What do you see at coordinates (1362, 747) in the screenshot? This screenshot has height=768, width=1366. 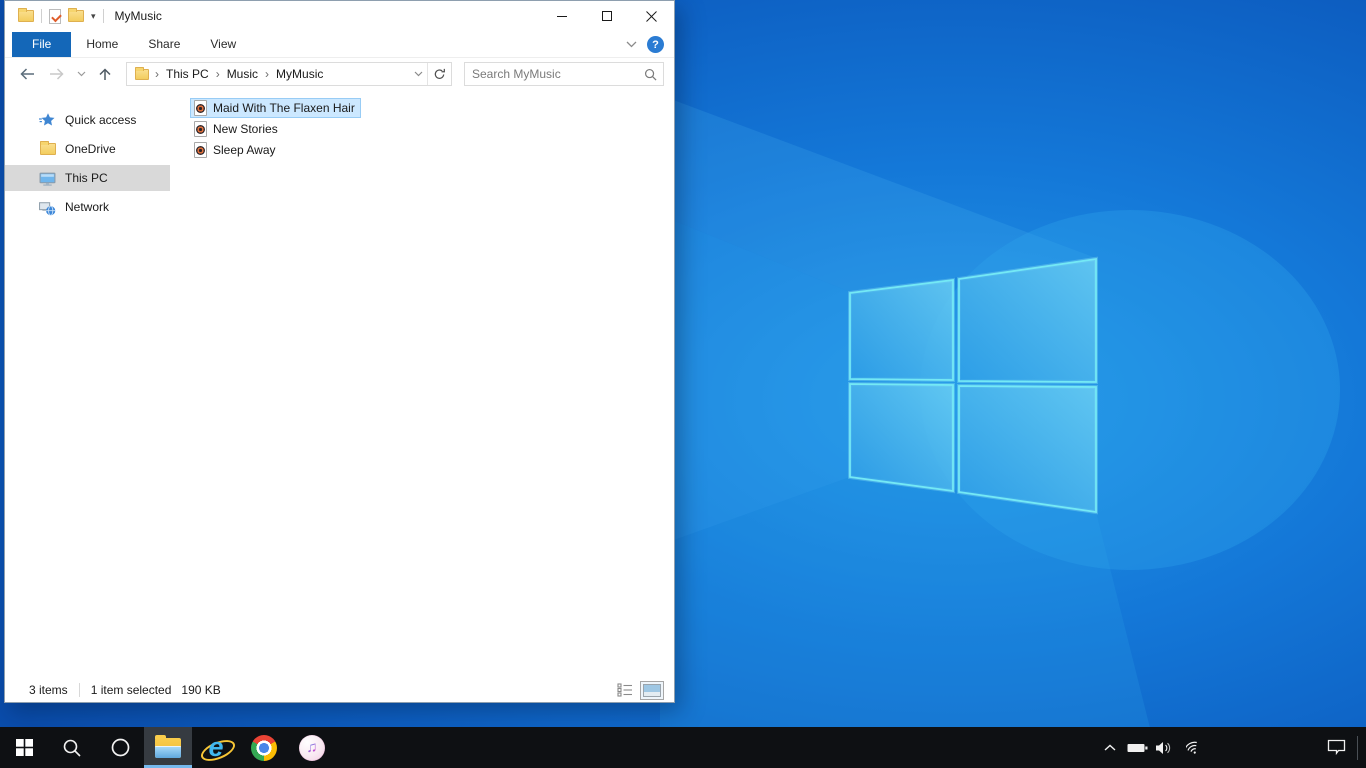 I see `show-desktop-button` at bounding box center [1362, 747].